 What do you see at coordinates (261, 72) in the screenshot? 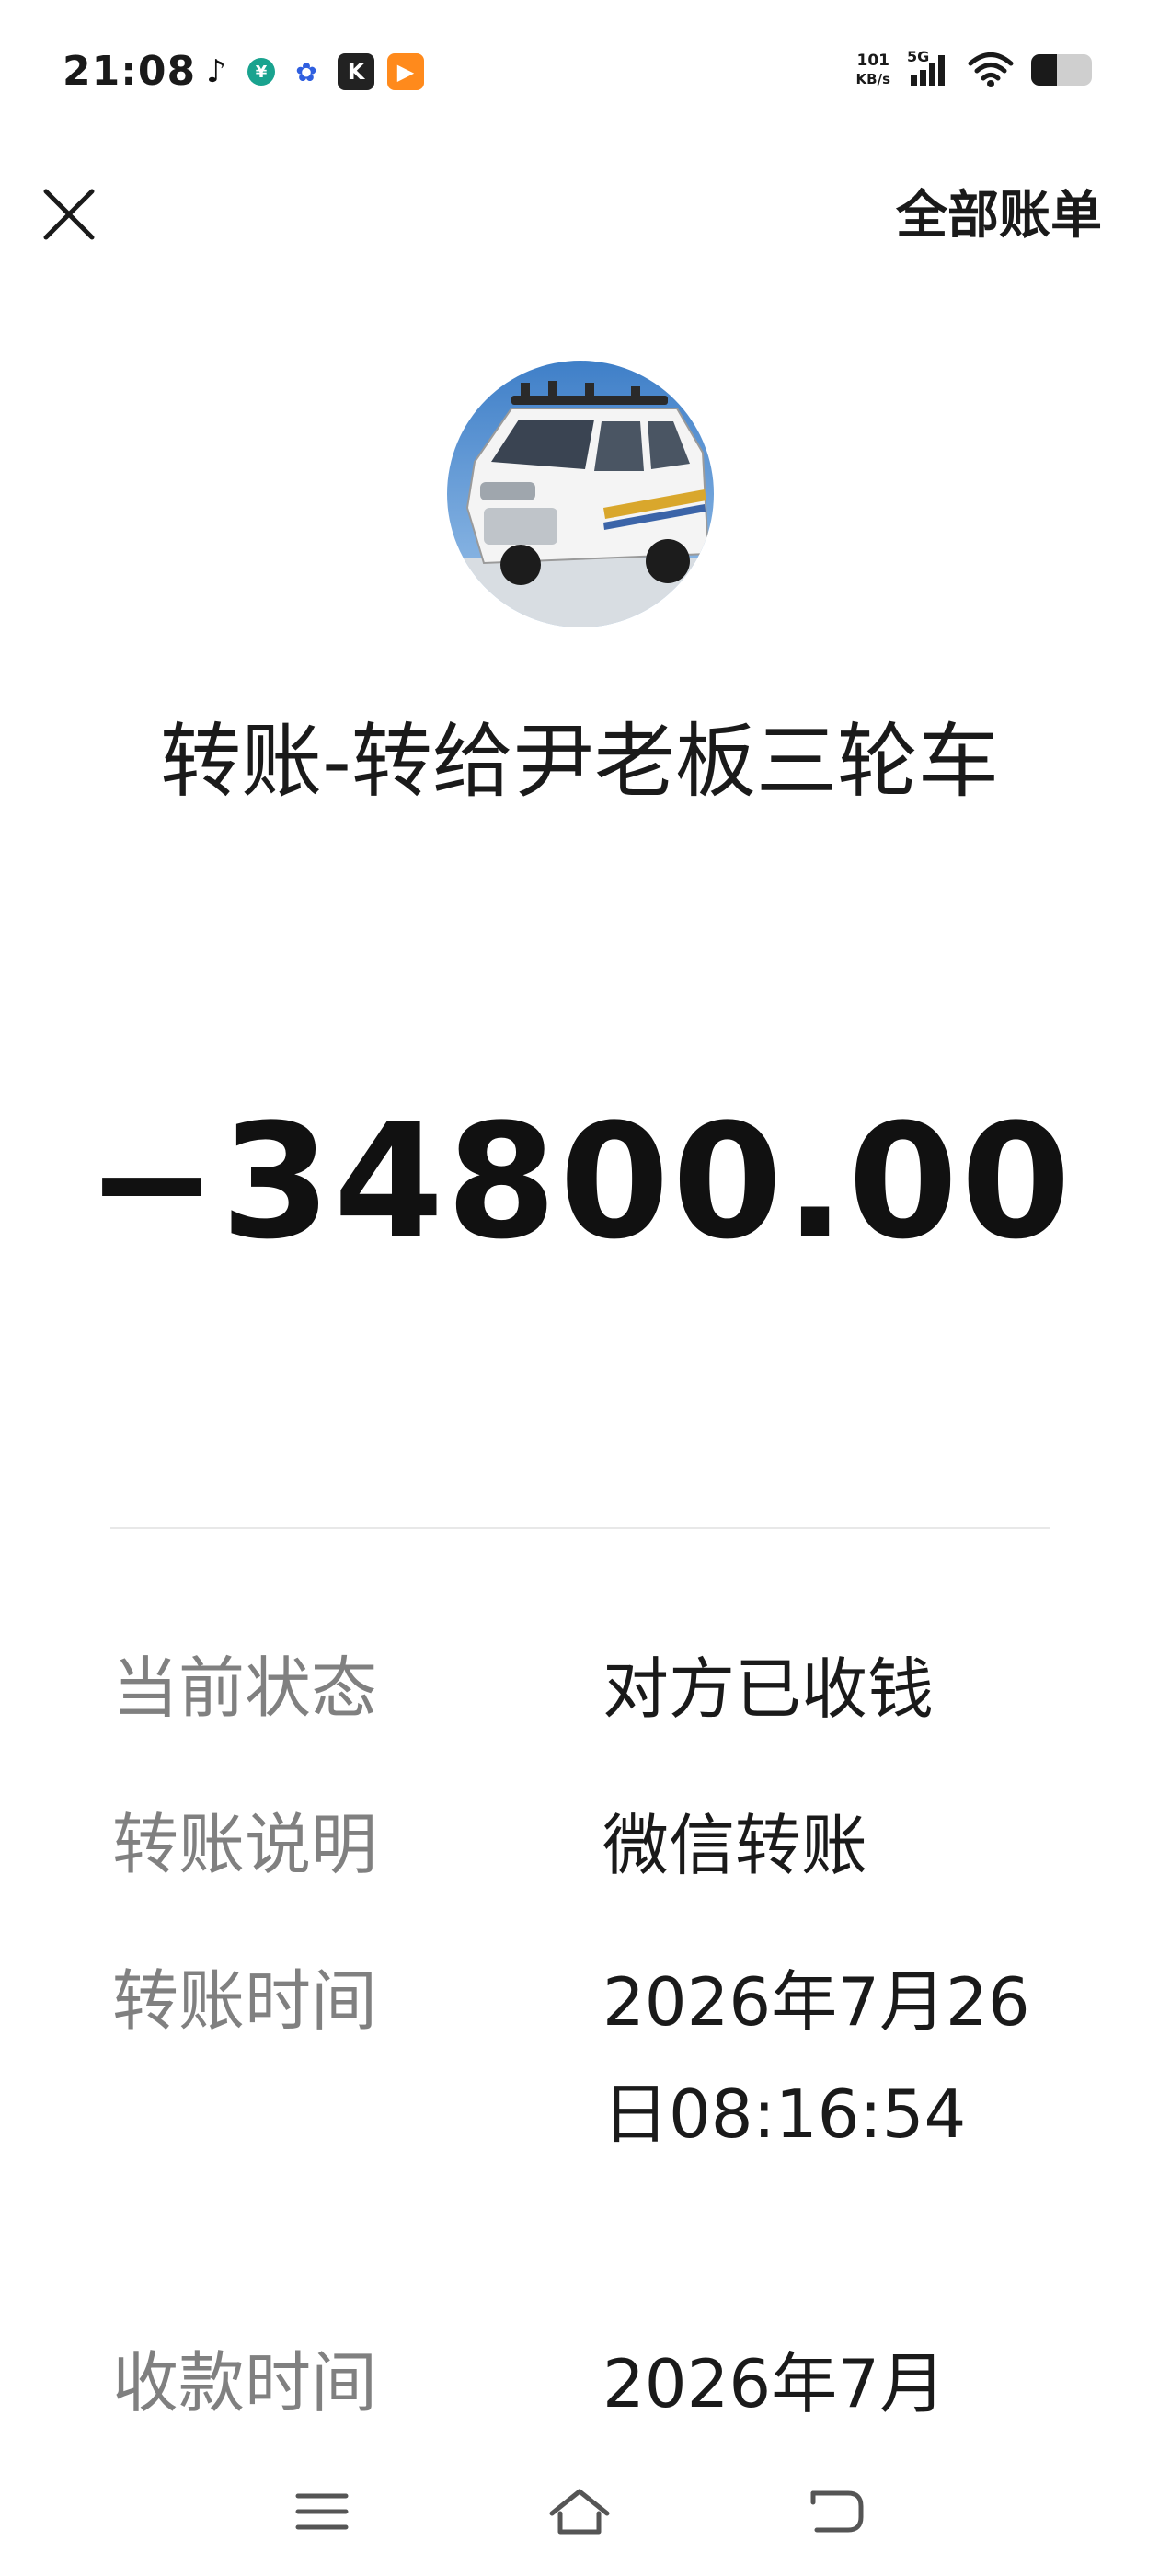
I see `bank-icon: ¥` at bounding box center [261, 72].